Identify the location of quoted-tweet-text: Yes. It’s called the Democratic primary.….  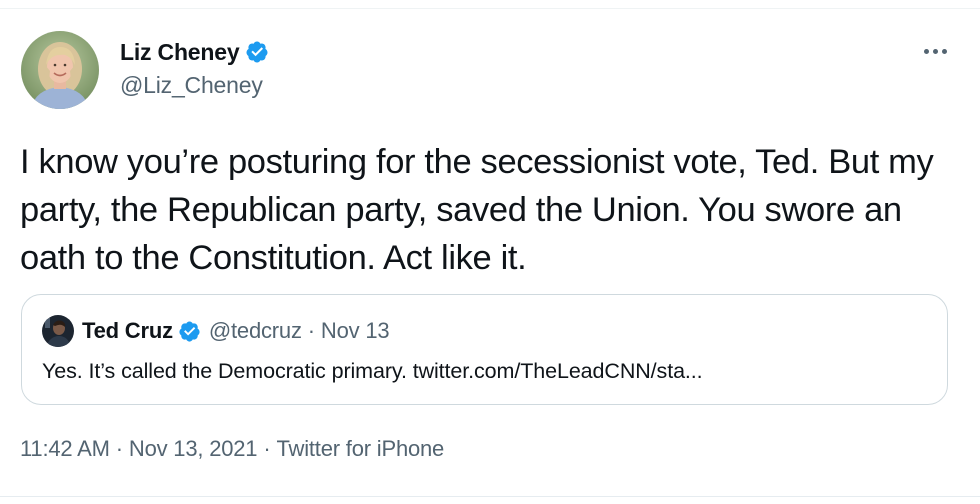
(372, 371).